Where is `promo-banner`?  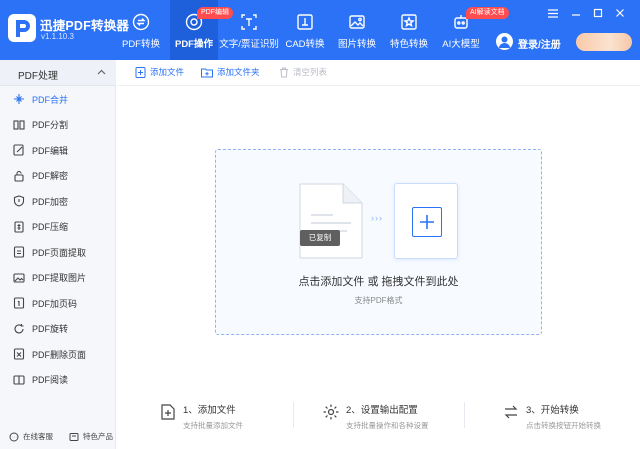 promo-banner is located at coordinates (604, 42).